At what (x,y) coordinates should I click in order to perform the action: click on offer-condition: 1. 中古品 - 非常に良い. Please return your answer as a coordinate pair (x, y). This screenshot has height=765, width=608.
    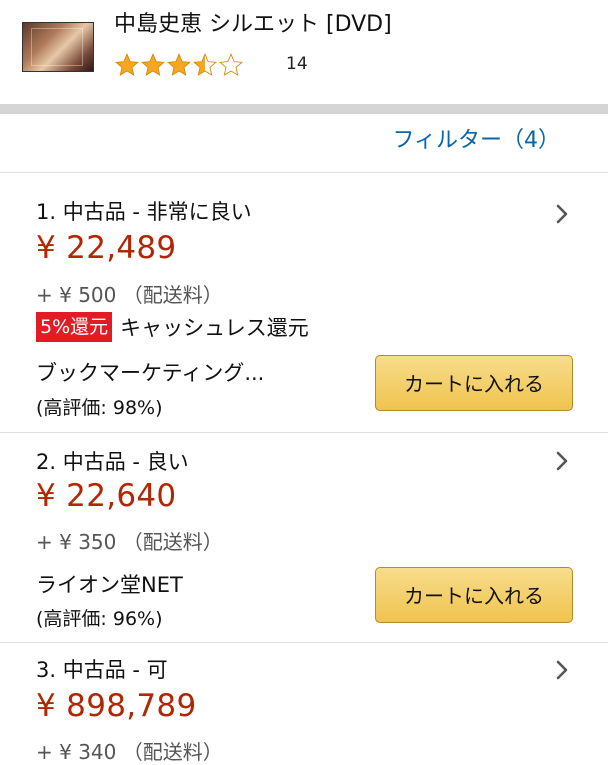
    Looking at the image, I should click on (144, 212).